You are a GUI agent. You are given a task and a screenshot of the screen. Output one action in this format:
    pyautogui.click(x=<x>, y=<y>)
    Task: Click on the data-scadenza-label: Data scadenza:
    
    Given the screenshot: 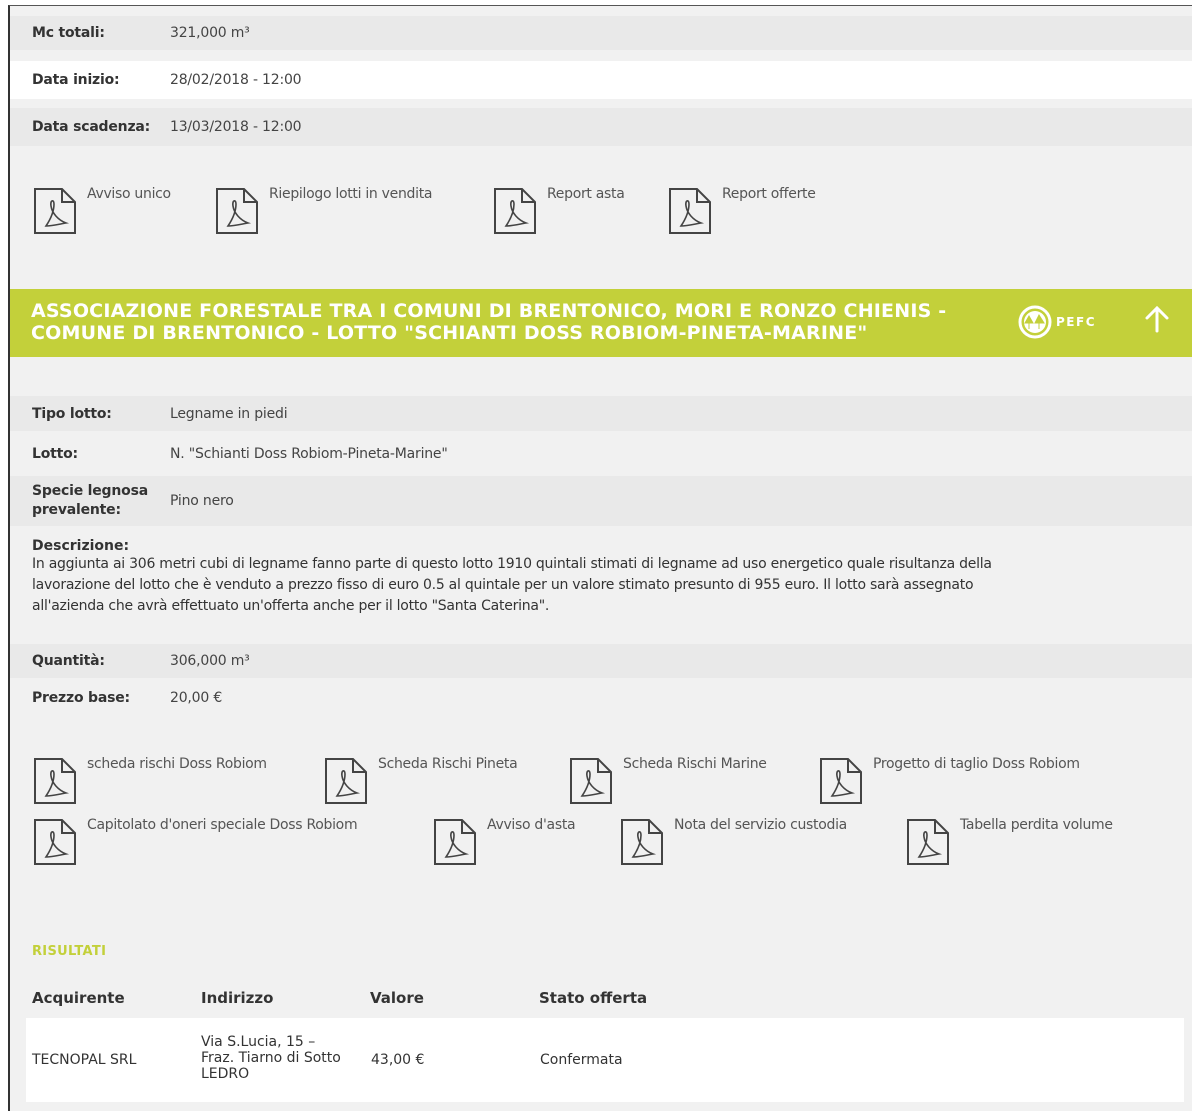 What is the action you would take?
    pyautogui.click(x=91, y=127)
    